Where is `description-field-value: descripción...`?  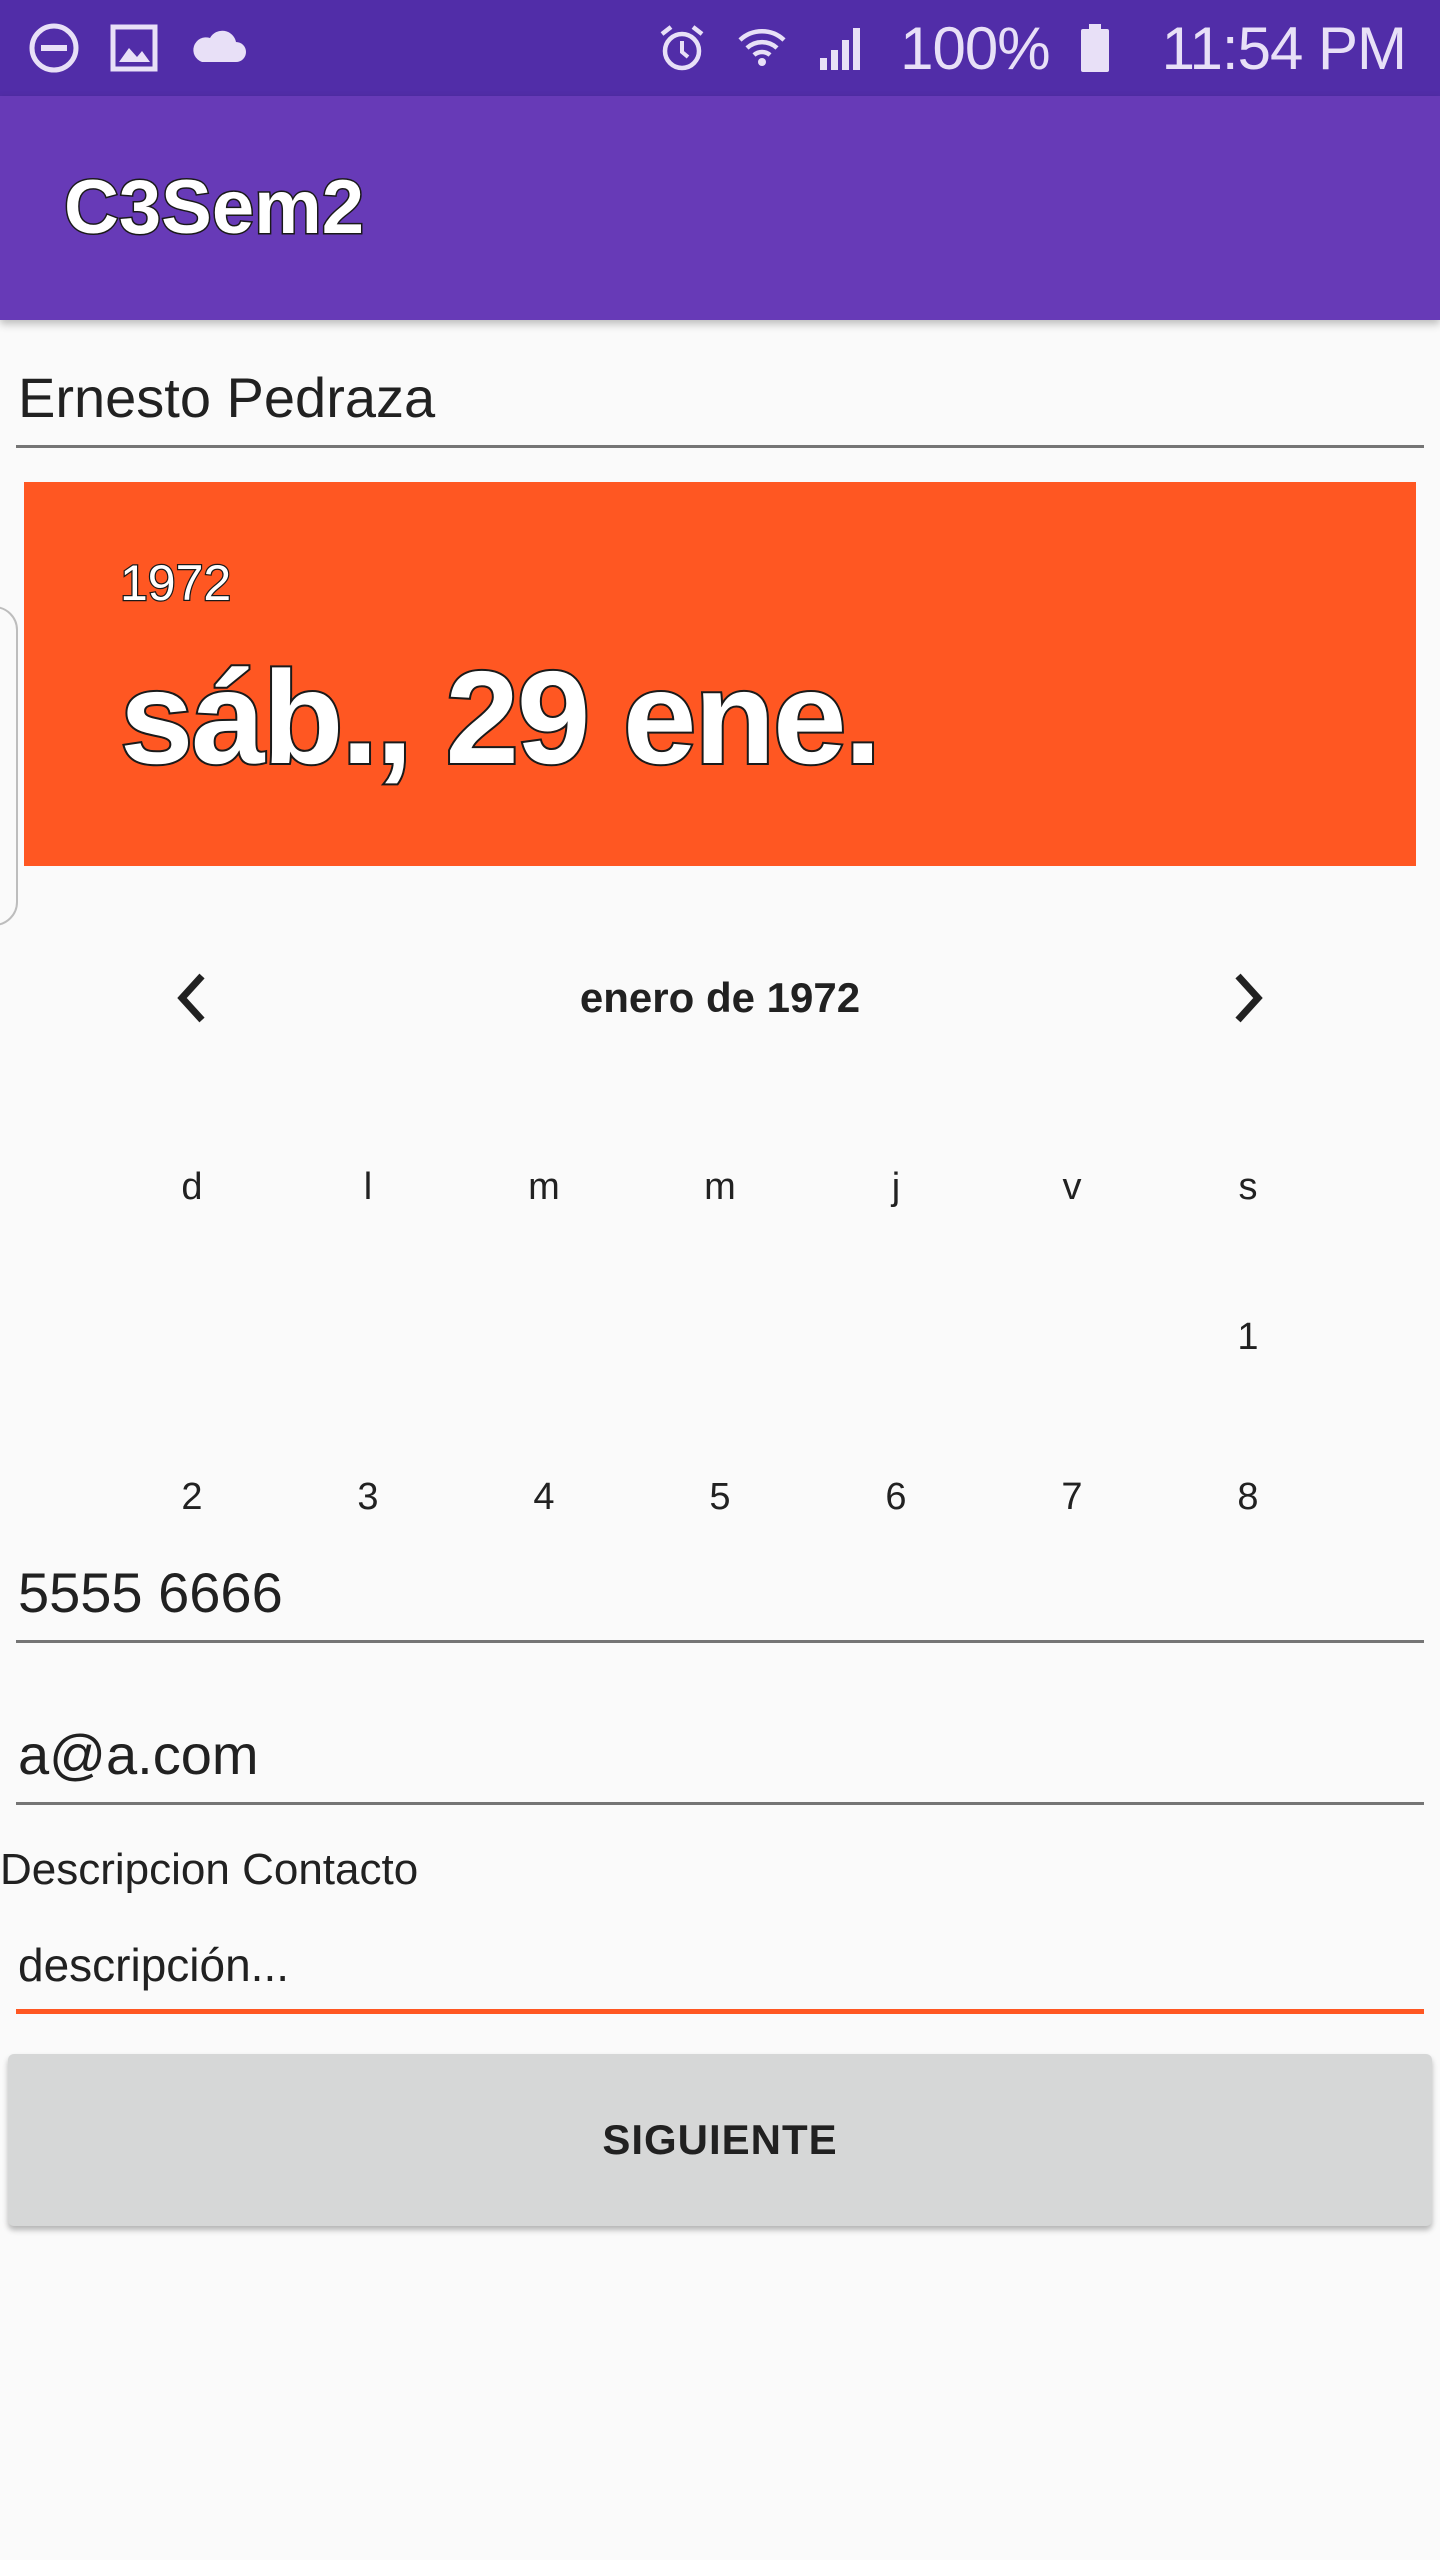 description-field-value: descripción... is located at coordinates (154, 1965).